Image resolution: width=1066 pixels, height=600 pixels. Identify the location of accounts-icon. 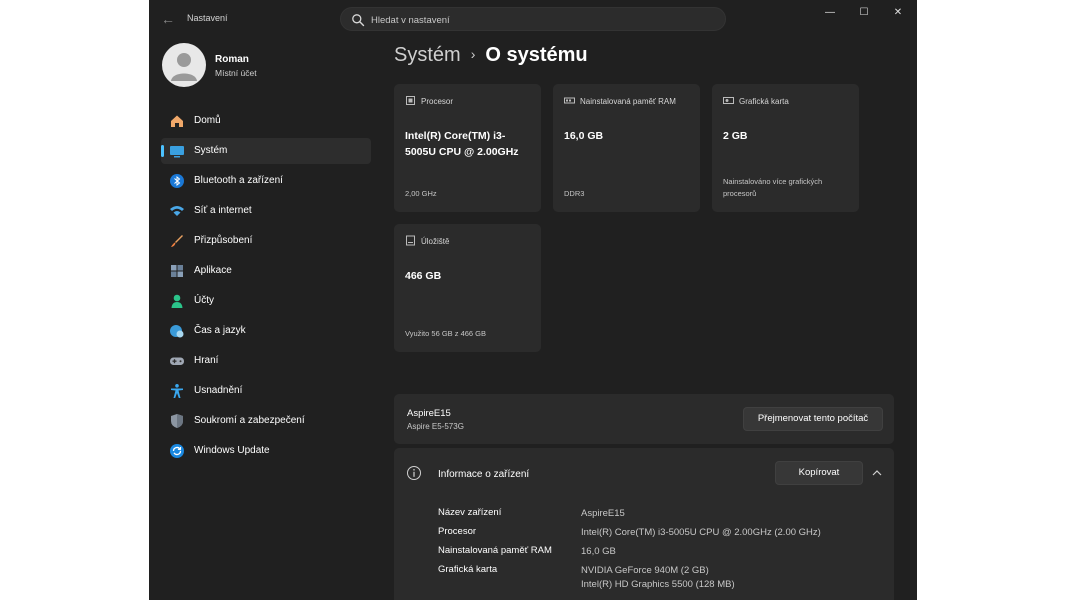
(177, 301).